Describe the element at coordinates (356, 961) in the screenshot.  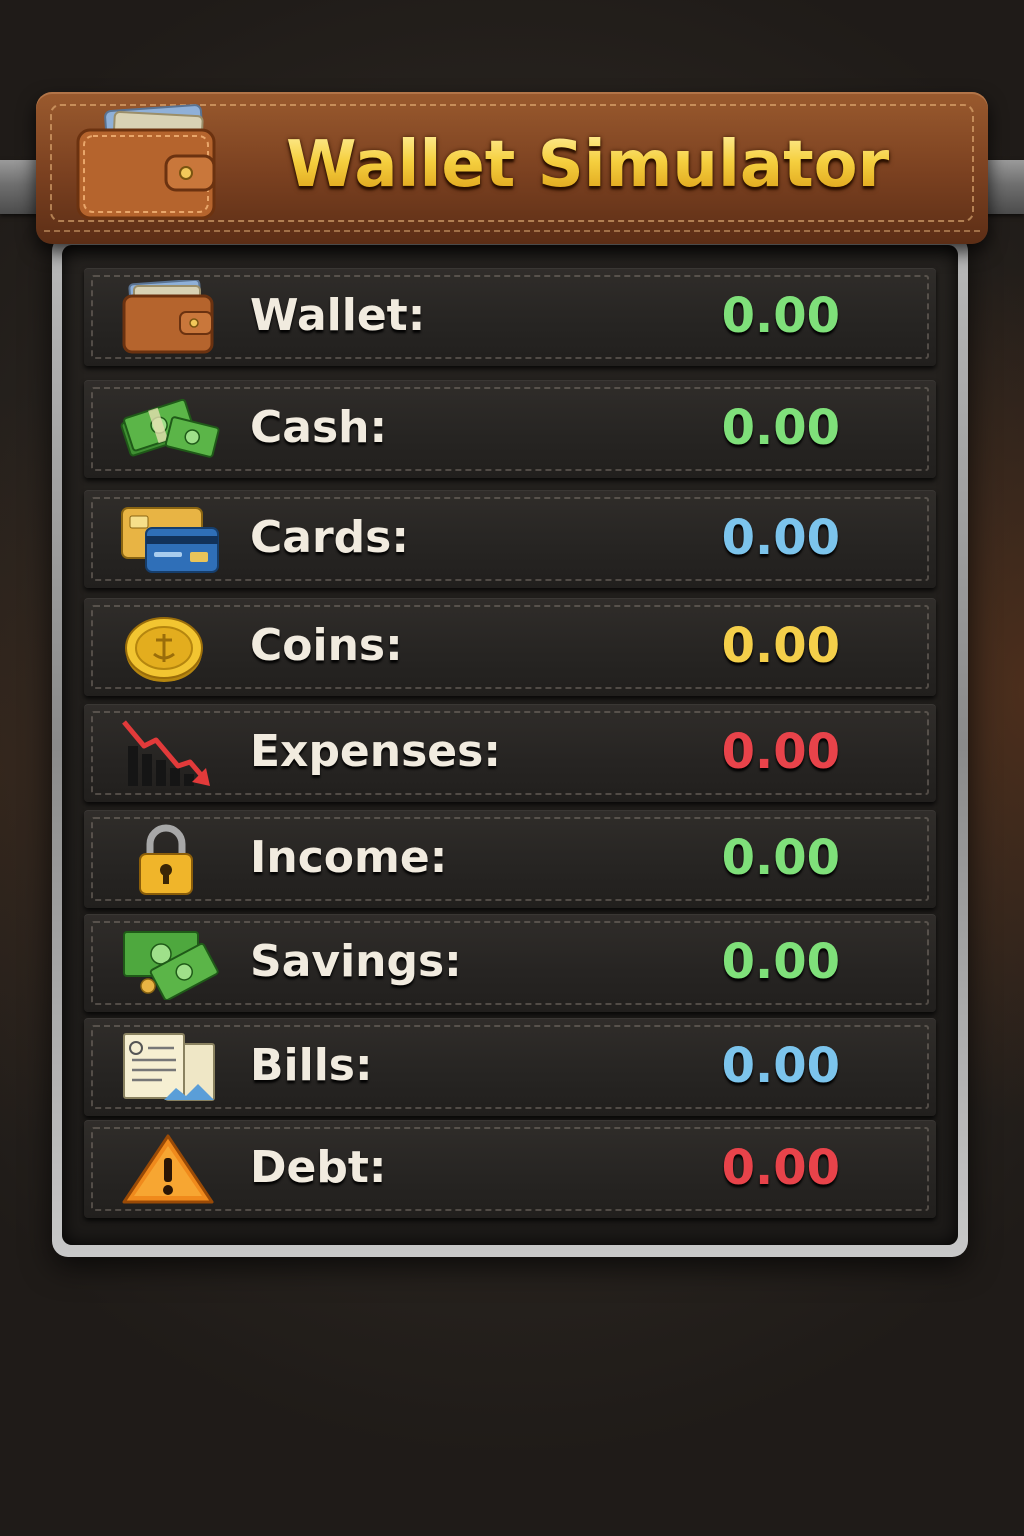
I see `savings-label: Savings:` at that location.